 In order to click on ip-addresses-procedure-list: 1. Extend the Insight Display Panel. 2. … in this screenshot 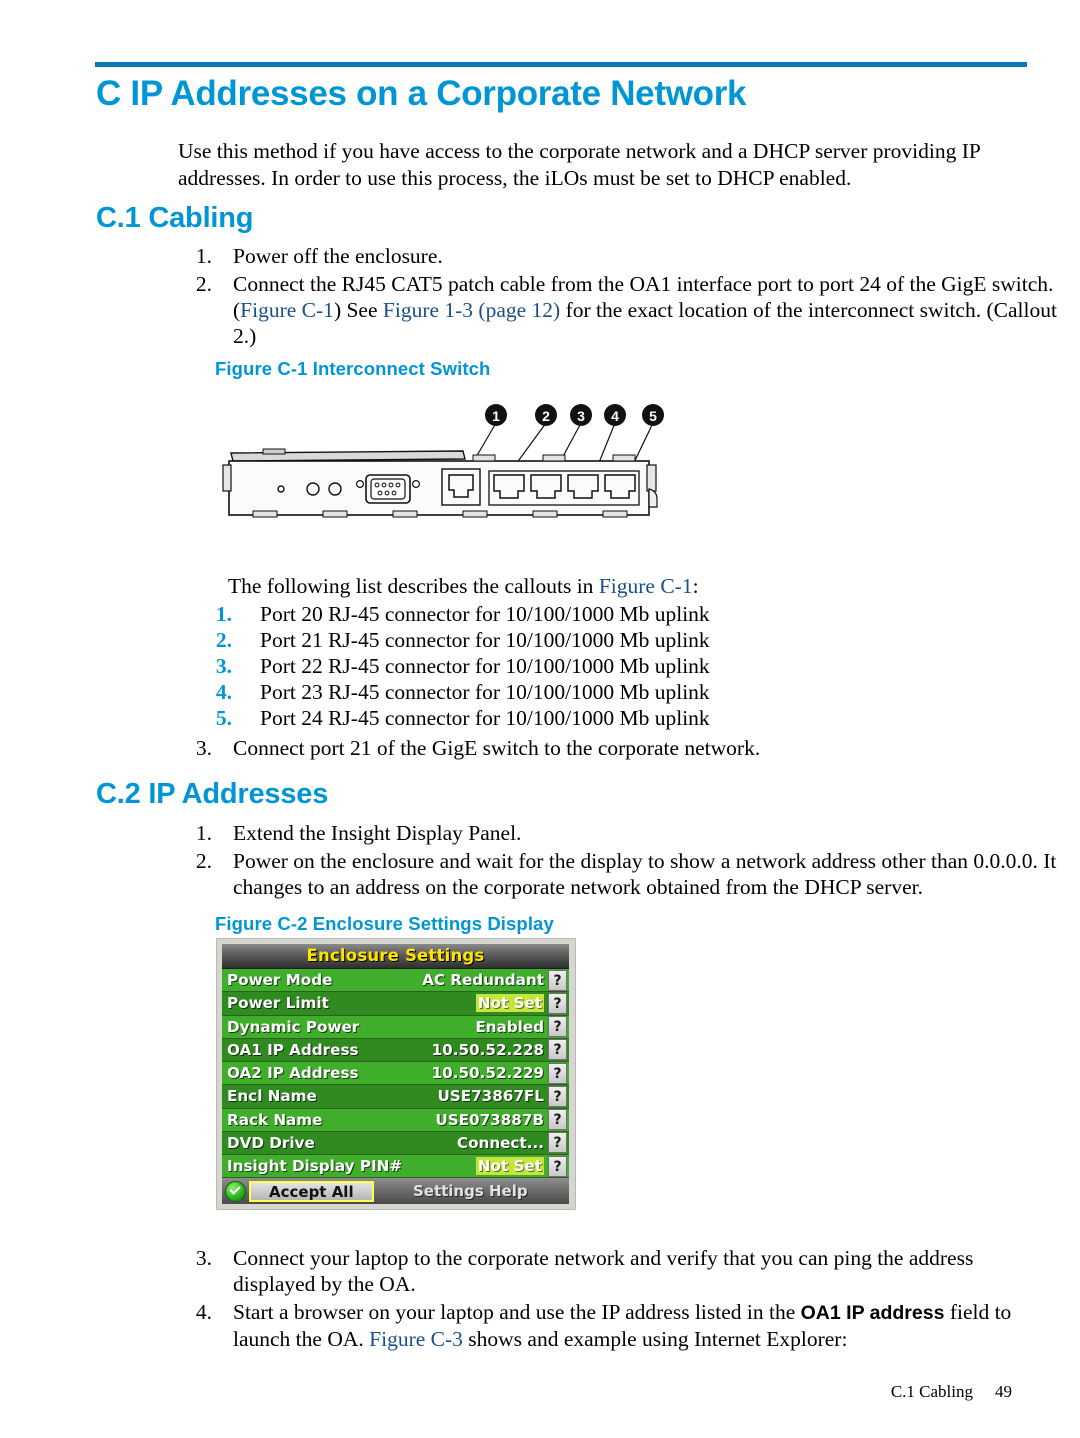, I will do `click(618, 861)`.